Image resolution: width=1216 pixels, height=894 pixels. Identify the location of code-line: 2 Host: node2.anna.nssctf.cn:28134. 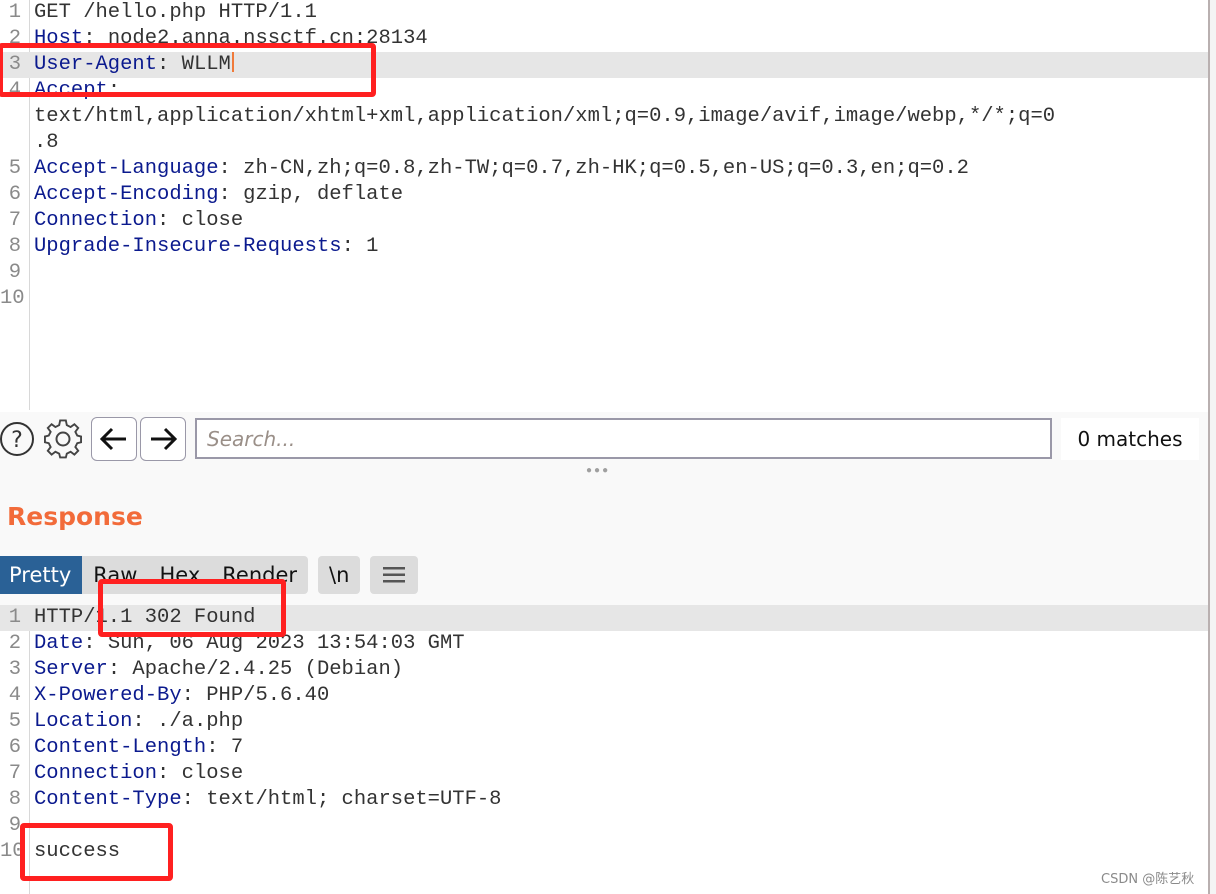
(604, 39).